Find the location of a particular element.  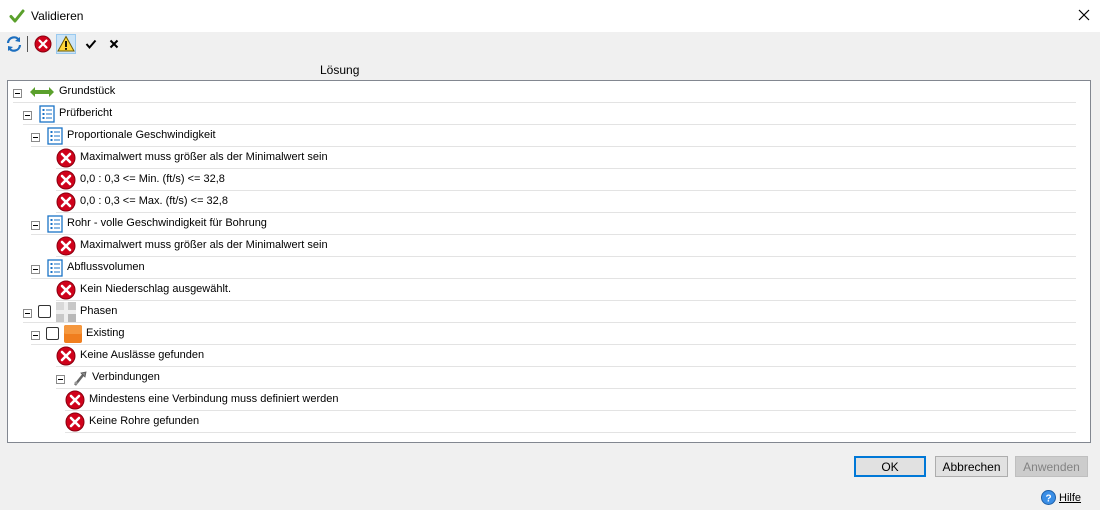

parcel-icon is located at coordinates (42, 93).